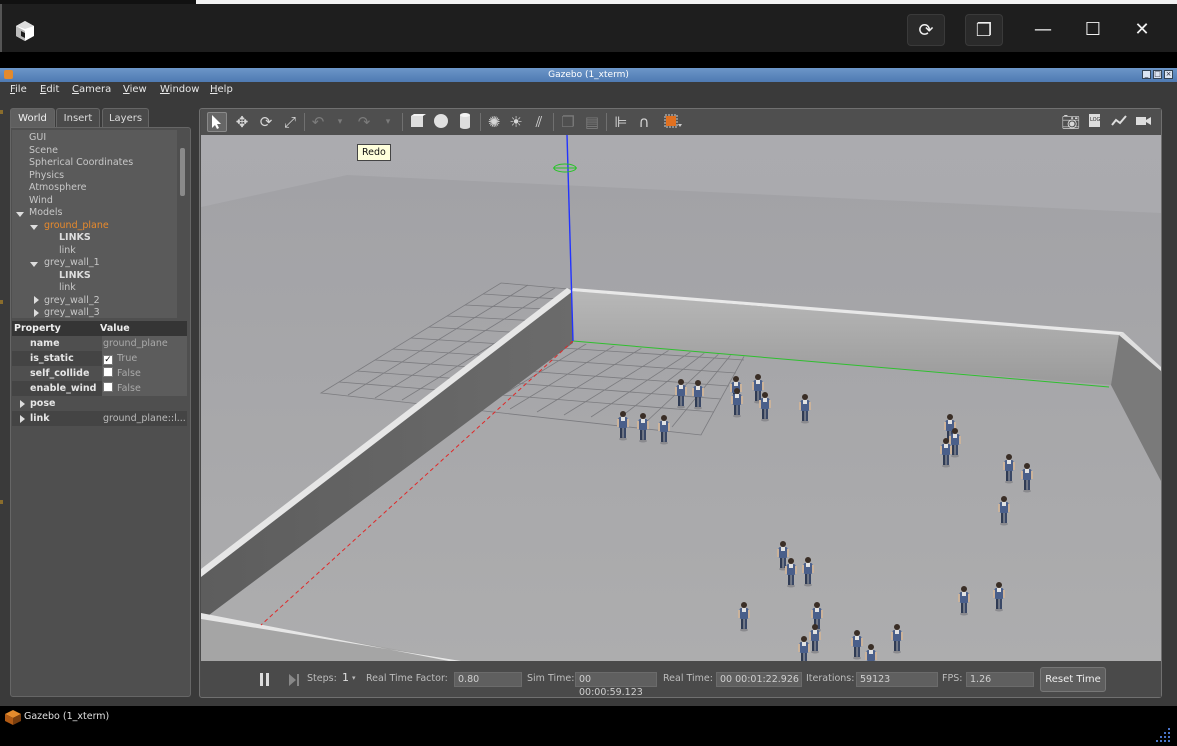 Image resolution: width=1177 pixels, height=746 pixels. Describe the element at coordinates (488, 679) in the screenshot. I see `real-time-factor-value: 0.80` at that location.